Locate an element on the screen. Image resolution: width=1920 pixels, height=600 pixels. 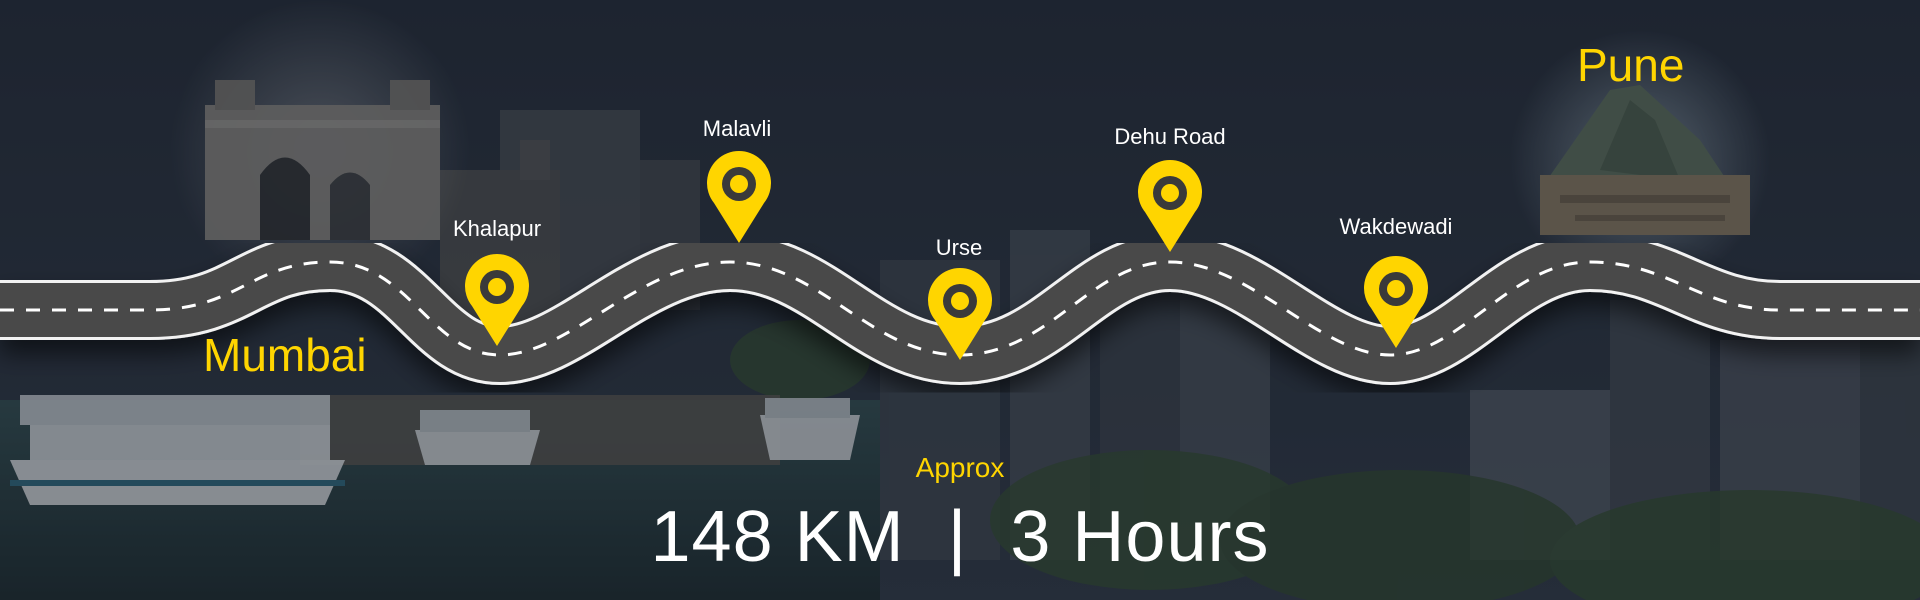
origin-city-label: Mumbai is located at coordinates (285, 355).